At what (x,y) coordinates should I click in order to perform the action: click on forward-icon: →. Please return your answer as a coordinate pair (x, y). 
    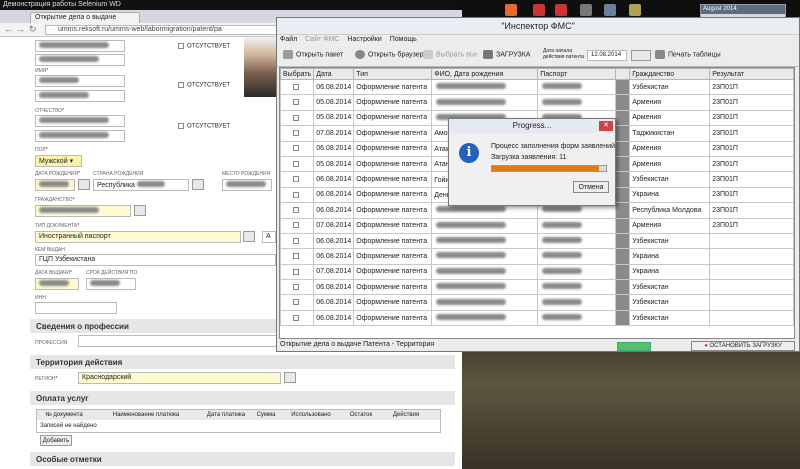
    Looking at the image, I should click on (20, 29).